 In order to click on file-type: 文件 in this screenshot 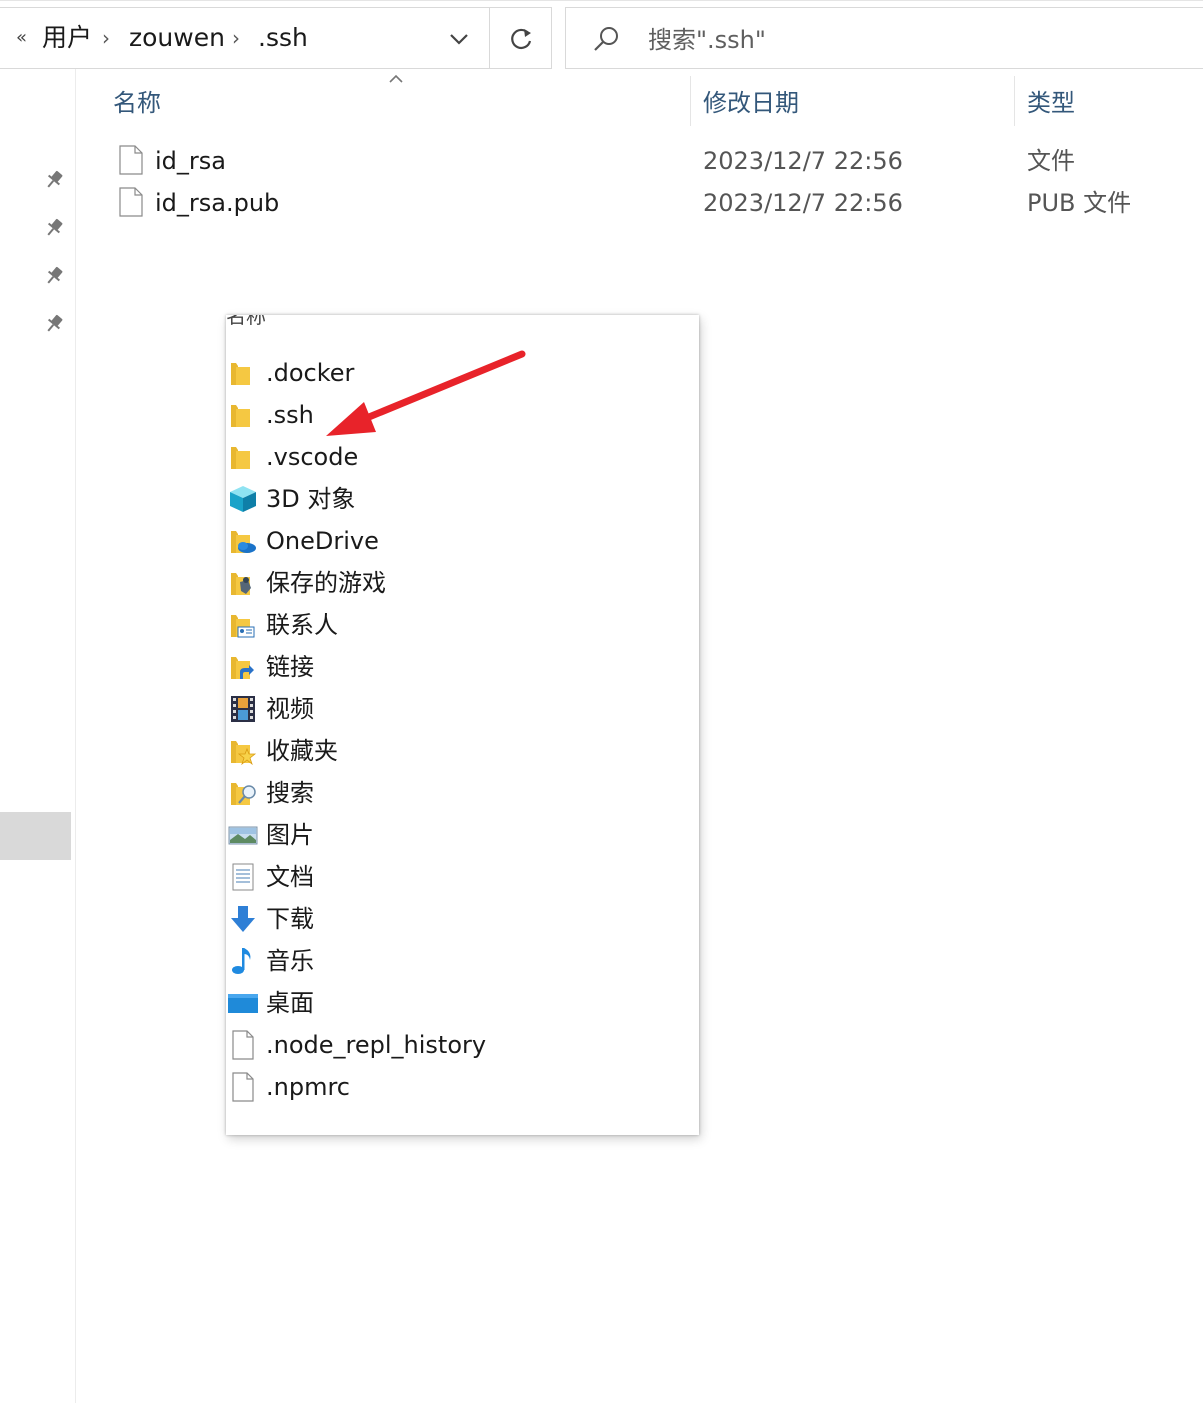, I will do `click(1051, 161)`.